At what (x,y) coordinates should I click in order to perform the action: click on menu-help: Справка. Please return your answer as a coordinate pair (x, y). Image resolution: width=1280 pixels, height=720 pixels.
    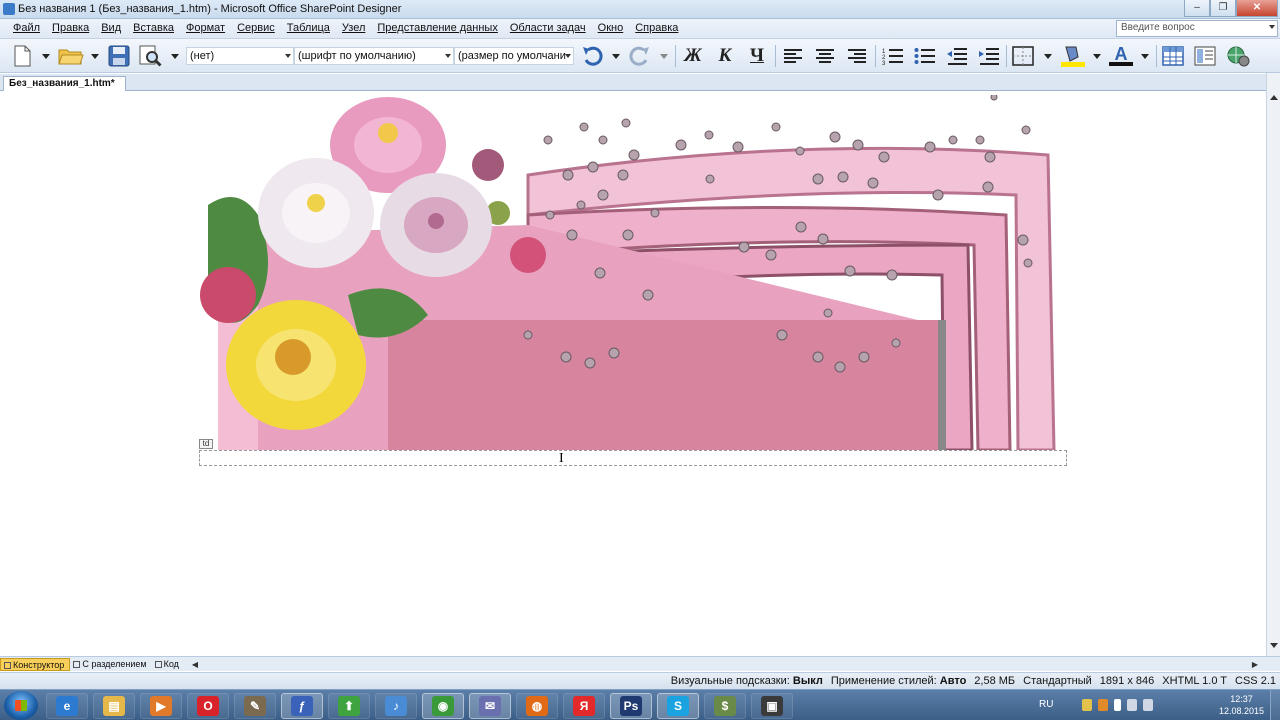
    Looking at the image, I should click on (656, 28).